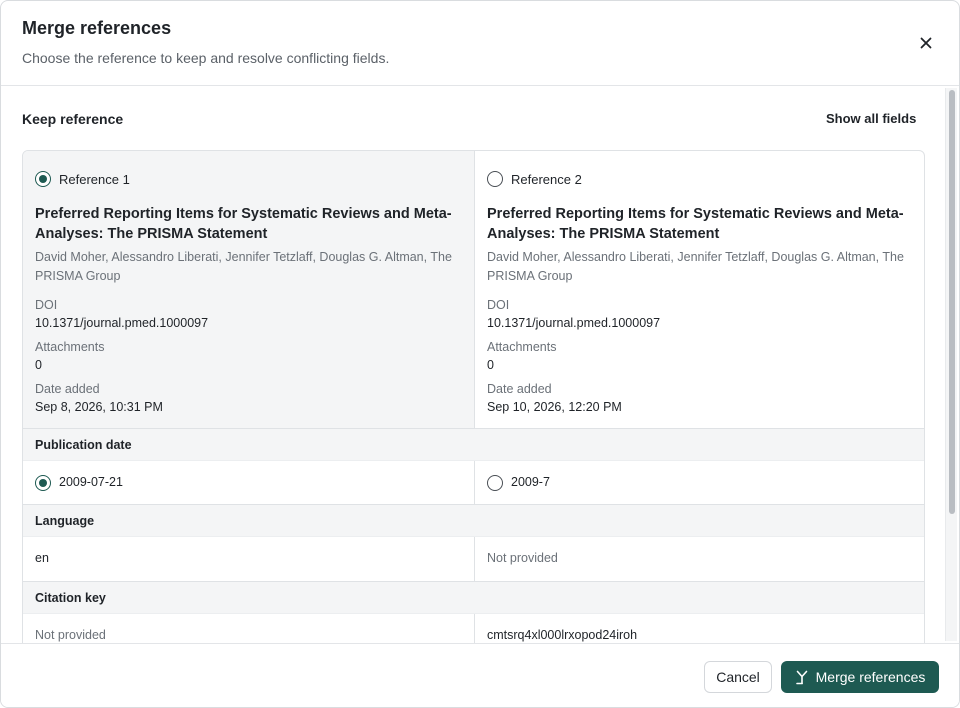 The image size is (960, 708). What do you see at coordinates (83, 445) in the screenshot?
I see `field-name: Publication date` at bounding box center [83, 445].